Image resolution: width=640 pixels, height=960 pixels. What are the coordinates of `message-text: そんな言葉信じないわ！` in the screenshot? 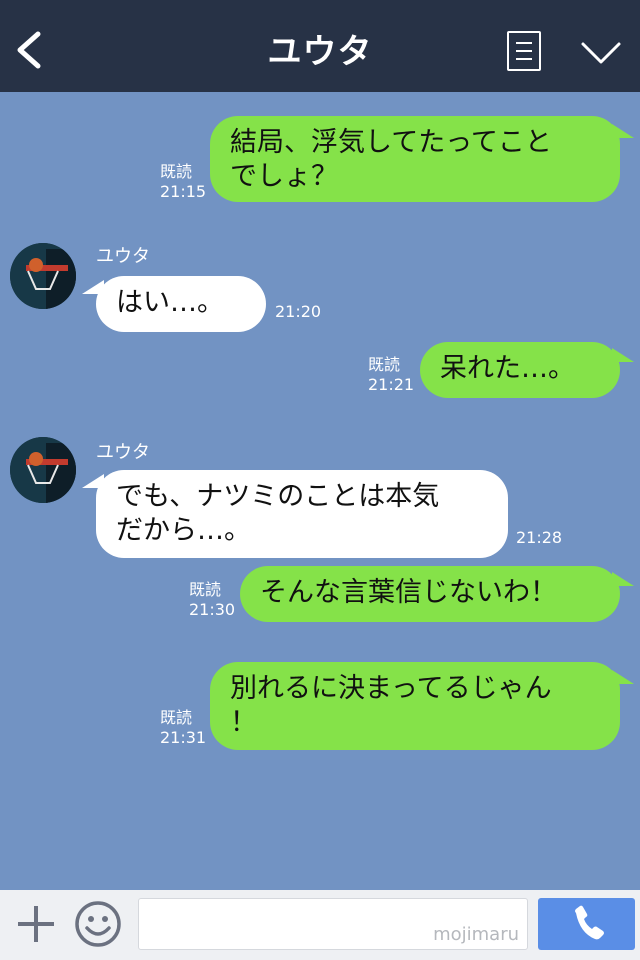 It's located at (408, 592).